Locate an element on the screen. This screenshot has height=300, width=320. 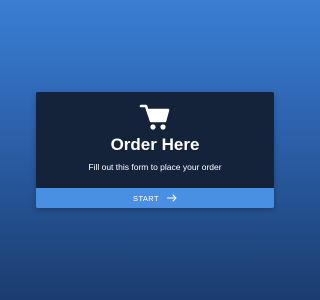
start-button-label: START is located at coordinates (146, 198).